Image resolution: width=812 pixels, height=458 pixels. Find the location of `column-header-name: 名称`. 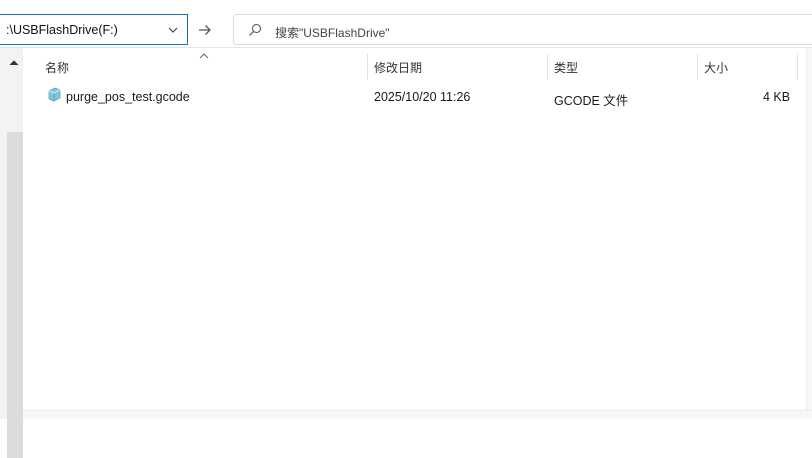

column-header-name: 名称 is located at coordinates (57, 67).